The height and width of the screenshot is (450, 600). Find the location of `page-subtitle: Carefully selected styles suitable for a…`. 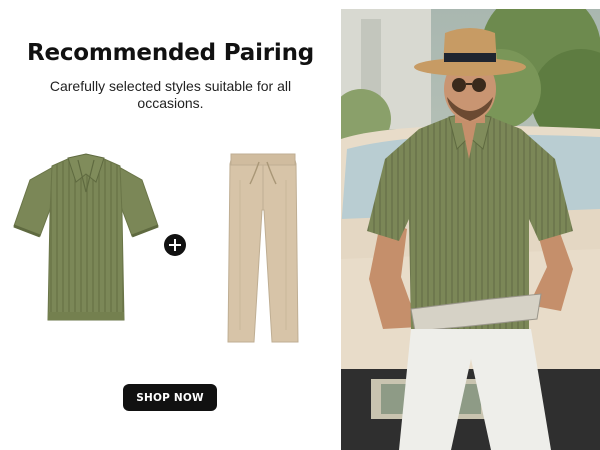

page-subtitle: Carefully selected styles suitable for a… is located at coordinates (170, 94).